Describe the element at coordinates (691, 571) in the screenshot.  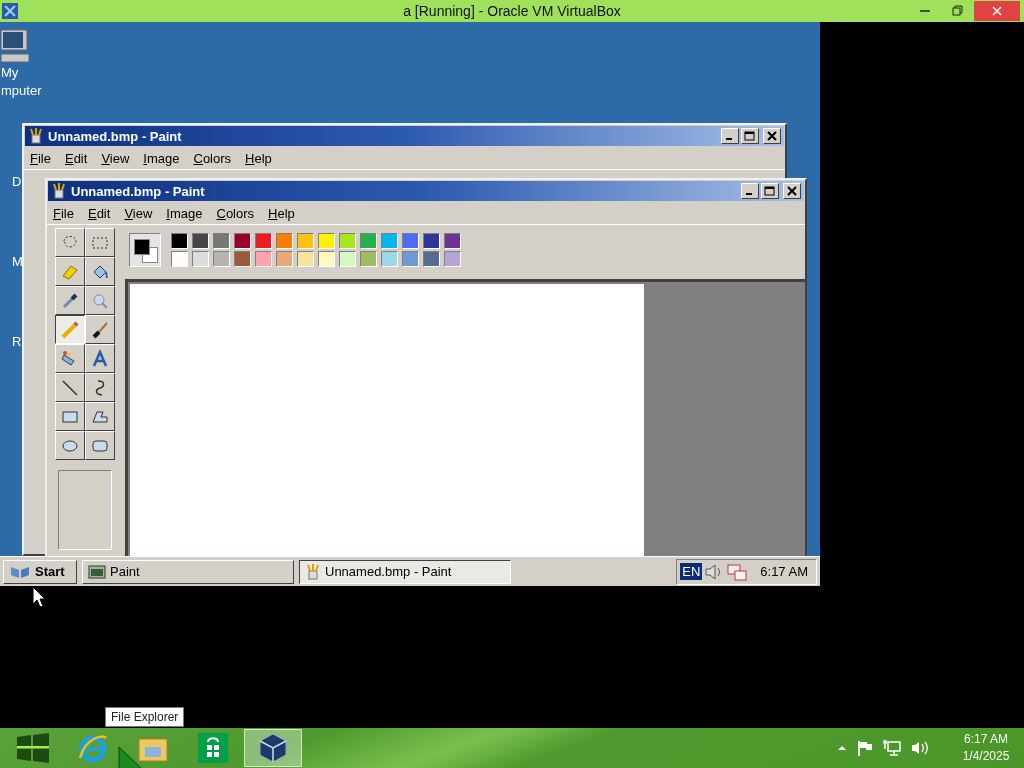
I see `language-indicator: EN` at that location.